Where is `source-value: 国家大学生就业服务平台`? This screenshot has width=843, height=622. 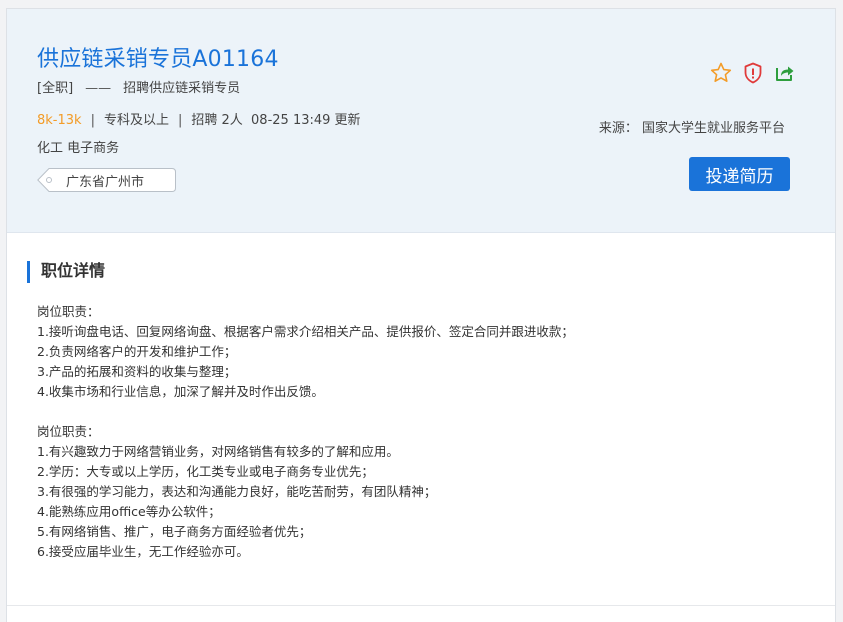 source-value: 国家大学生就业服务平台 is located at coordinates (713, 128).